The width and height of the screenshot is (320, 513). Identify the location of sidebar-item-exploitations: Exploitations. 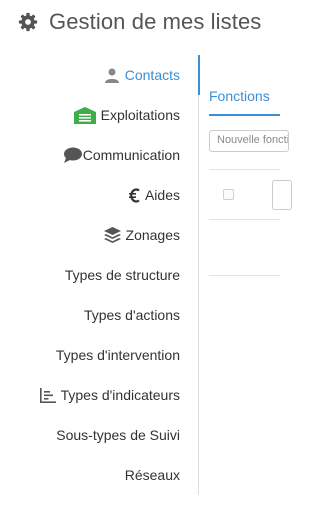
(99, 115).